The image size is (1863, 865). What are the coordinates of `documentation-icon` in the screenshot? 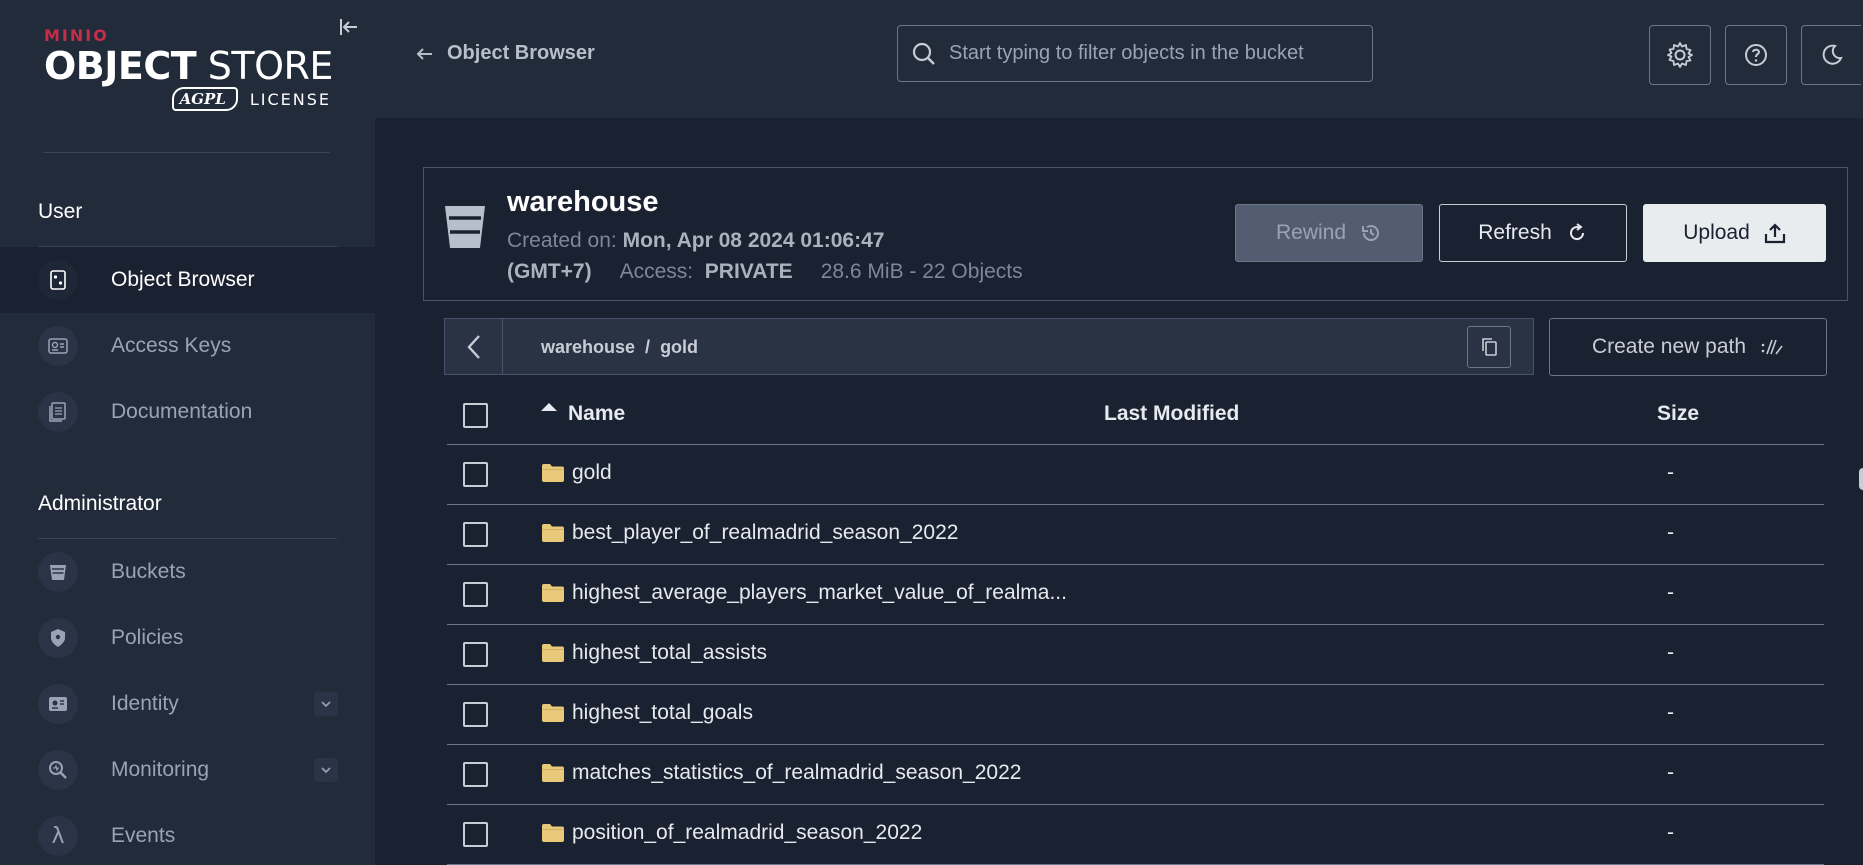 It's located at (58, 412).